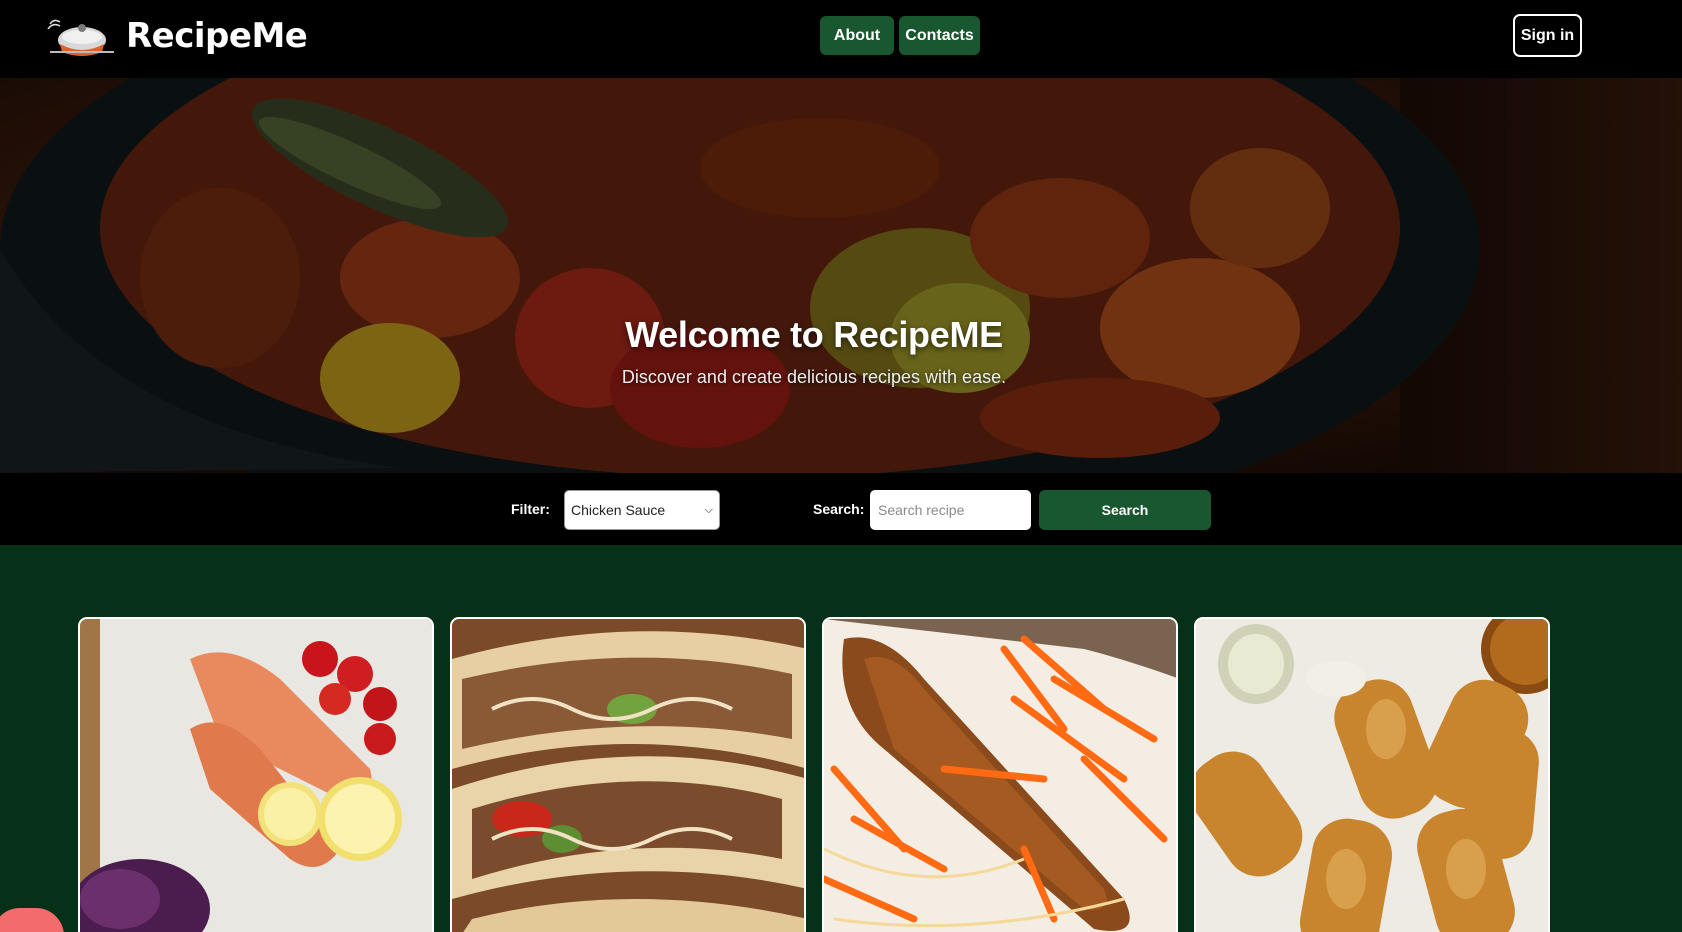  I want to click on filter-select: Chicken Sauce ⌵, so click(642, 510).